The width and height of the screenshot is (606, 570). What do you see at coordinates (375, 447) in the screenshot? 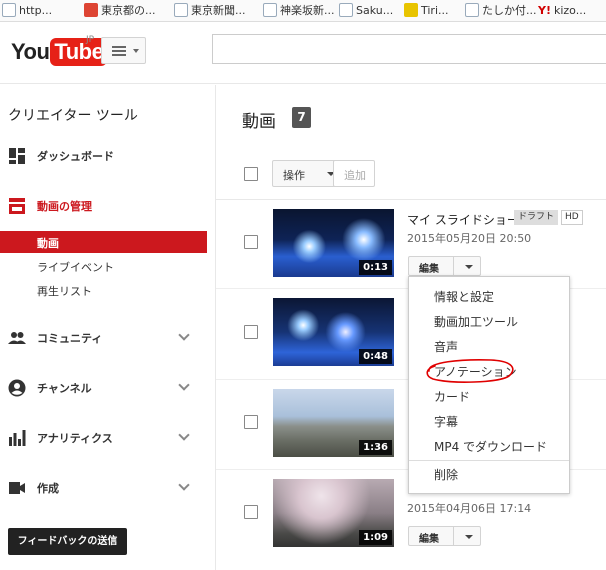
I see `video-duration: 1:36` at bounding box center [375, 447].